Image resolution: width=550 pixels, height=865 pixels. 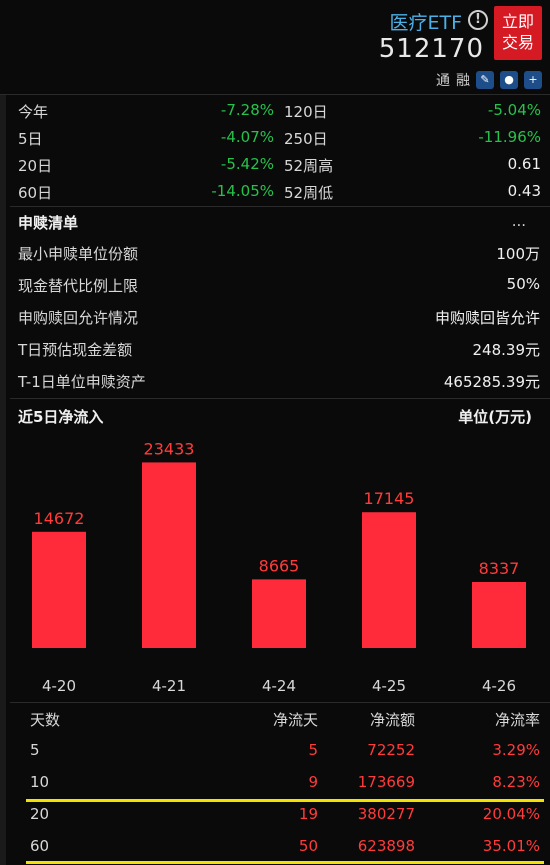 I want to click on header-tools: 通 融 ✎ ● +, so click(x=489, y=80).